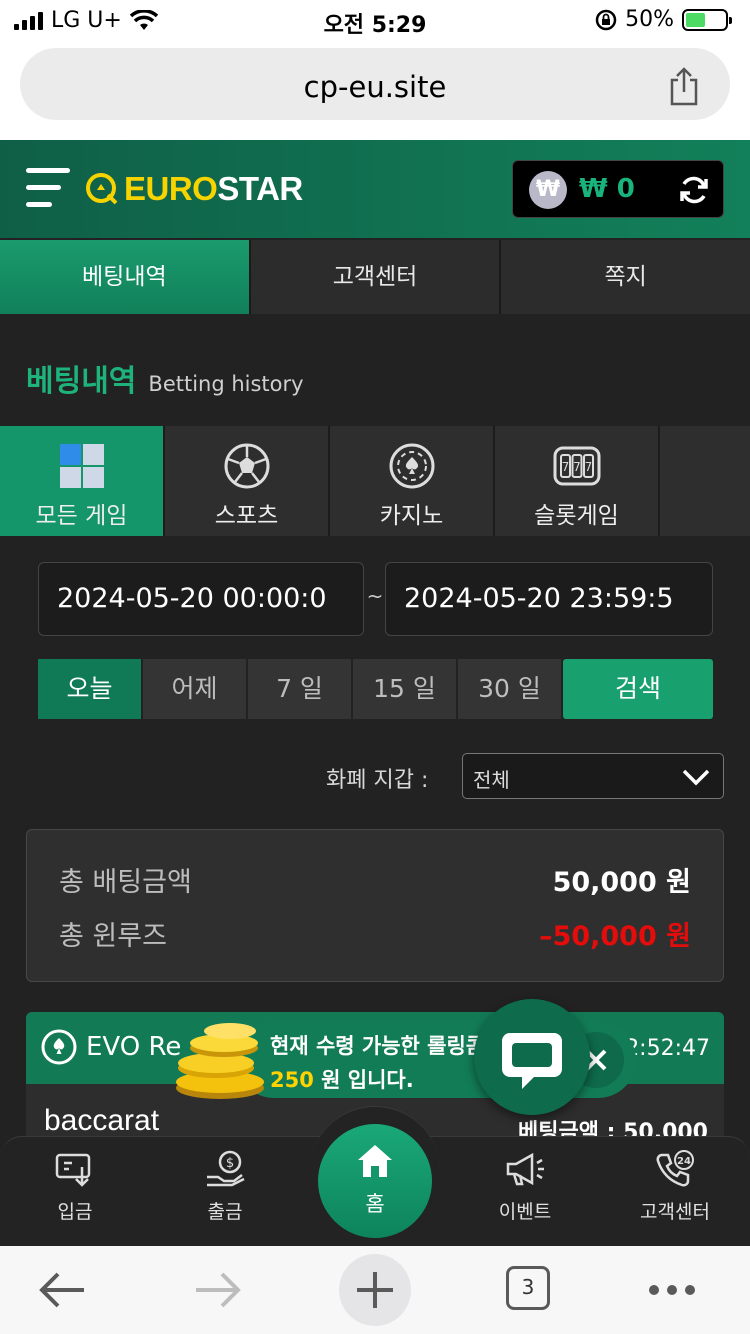 The image size is (750, 1334). What do you see at coordinates (260, 188) in the screenshot?
I see `logo-text-star: STAR` at bounding box center [260, 188].